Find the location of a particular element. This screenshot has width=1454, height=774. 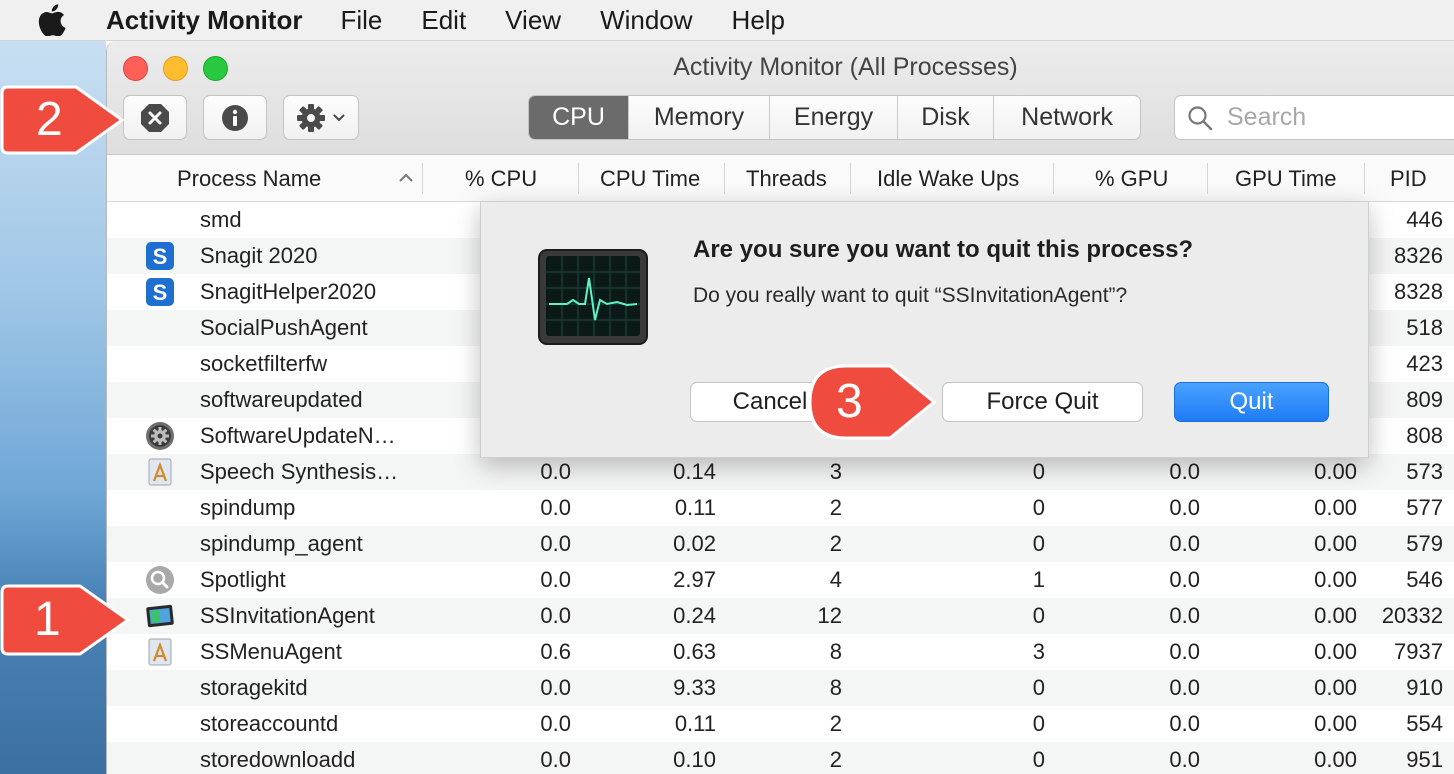

process-name-cell: smd is located at coordinates (221, 219).